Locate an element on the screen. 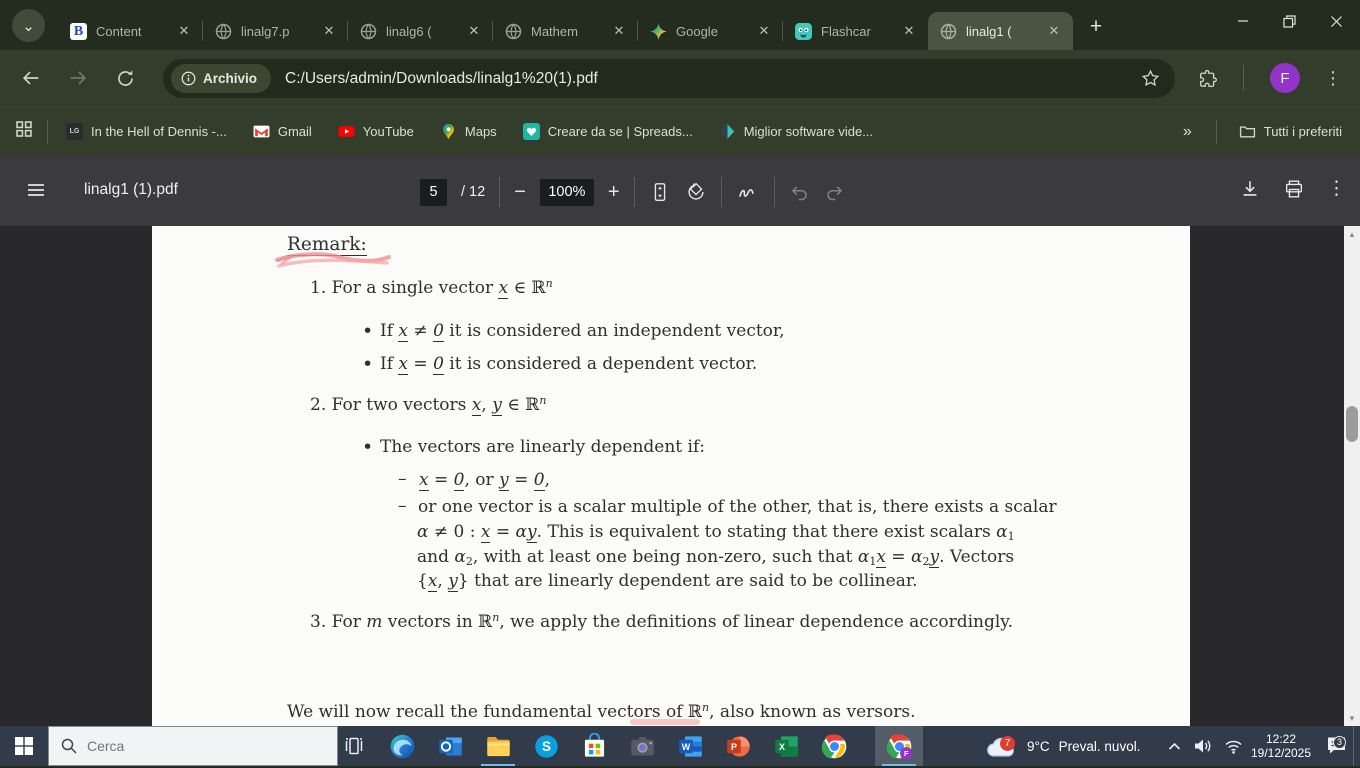 The image size is (1360, 768). scroll-up-arrow: ▲ is located at coordinates (1352, 234).